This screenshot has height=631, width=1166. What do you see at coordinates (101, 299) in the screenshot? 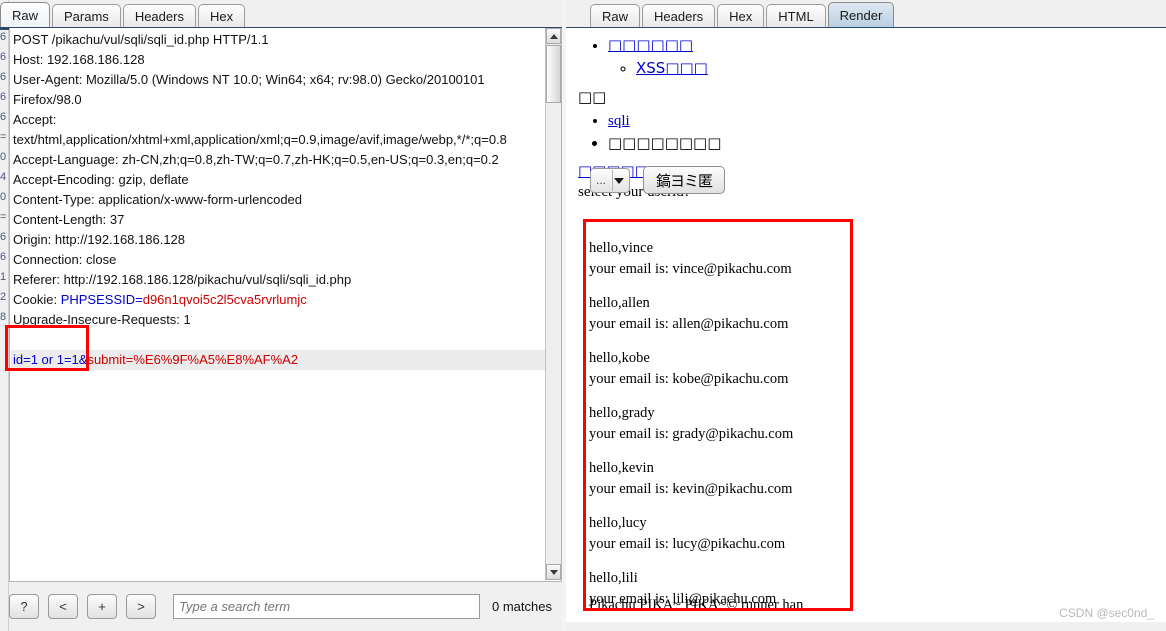
I see `cookie-name: PHPSESSID=` at bounding box center [101, 299].